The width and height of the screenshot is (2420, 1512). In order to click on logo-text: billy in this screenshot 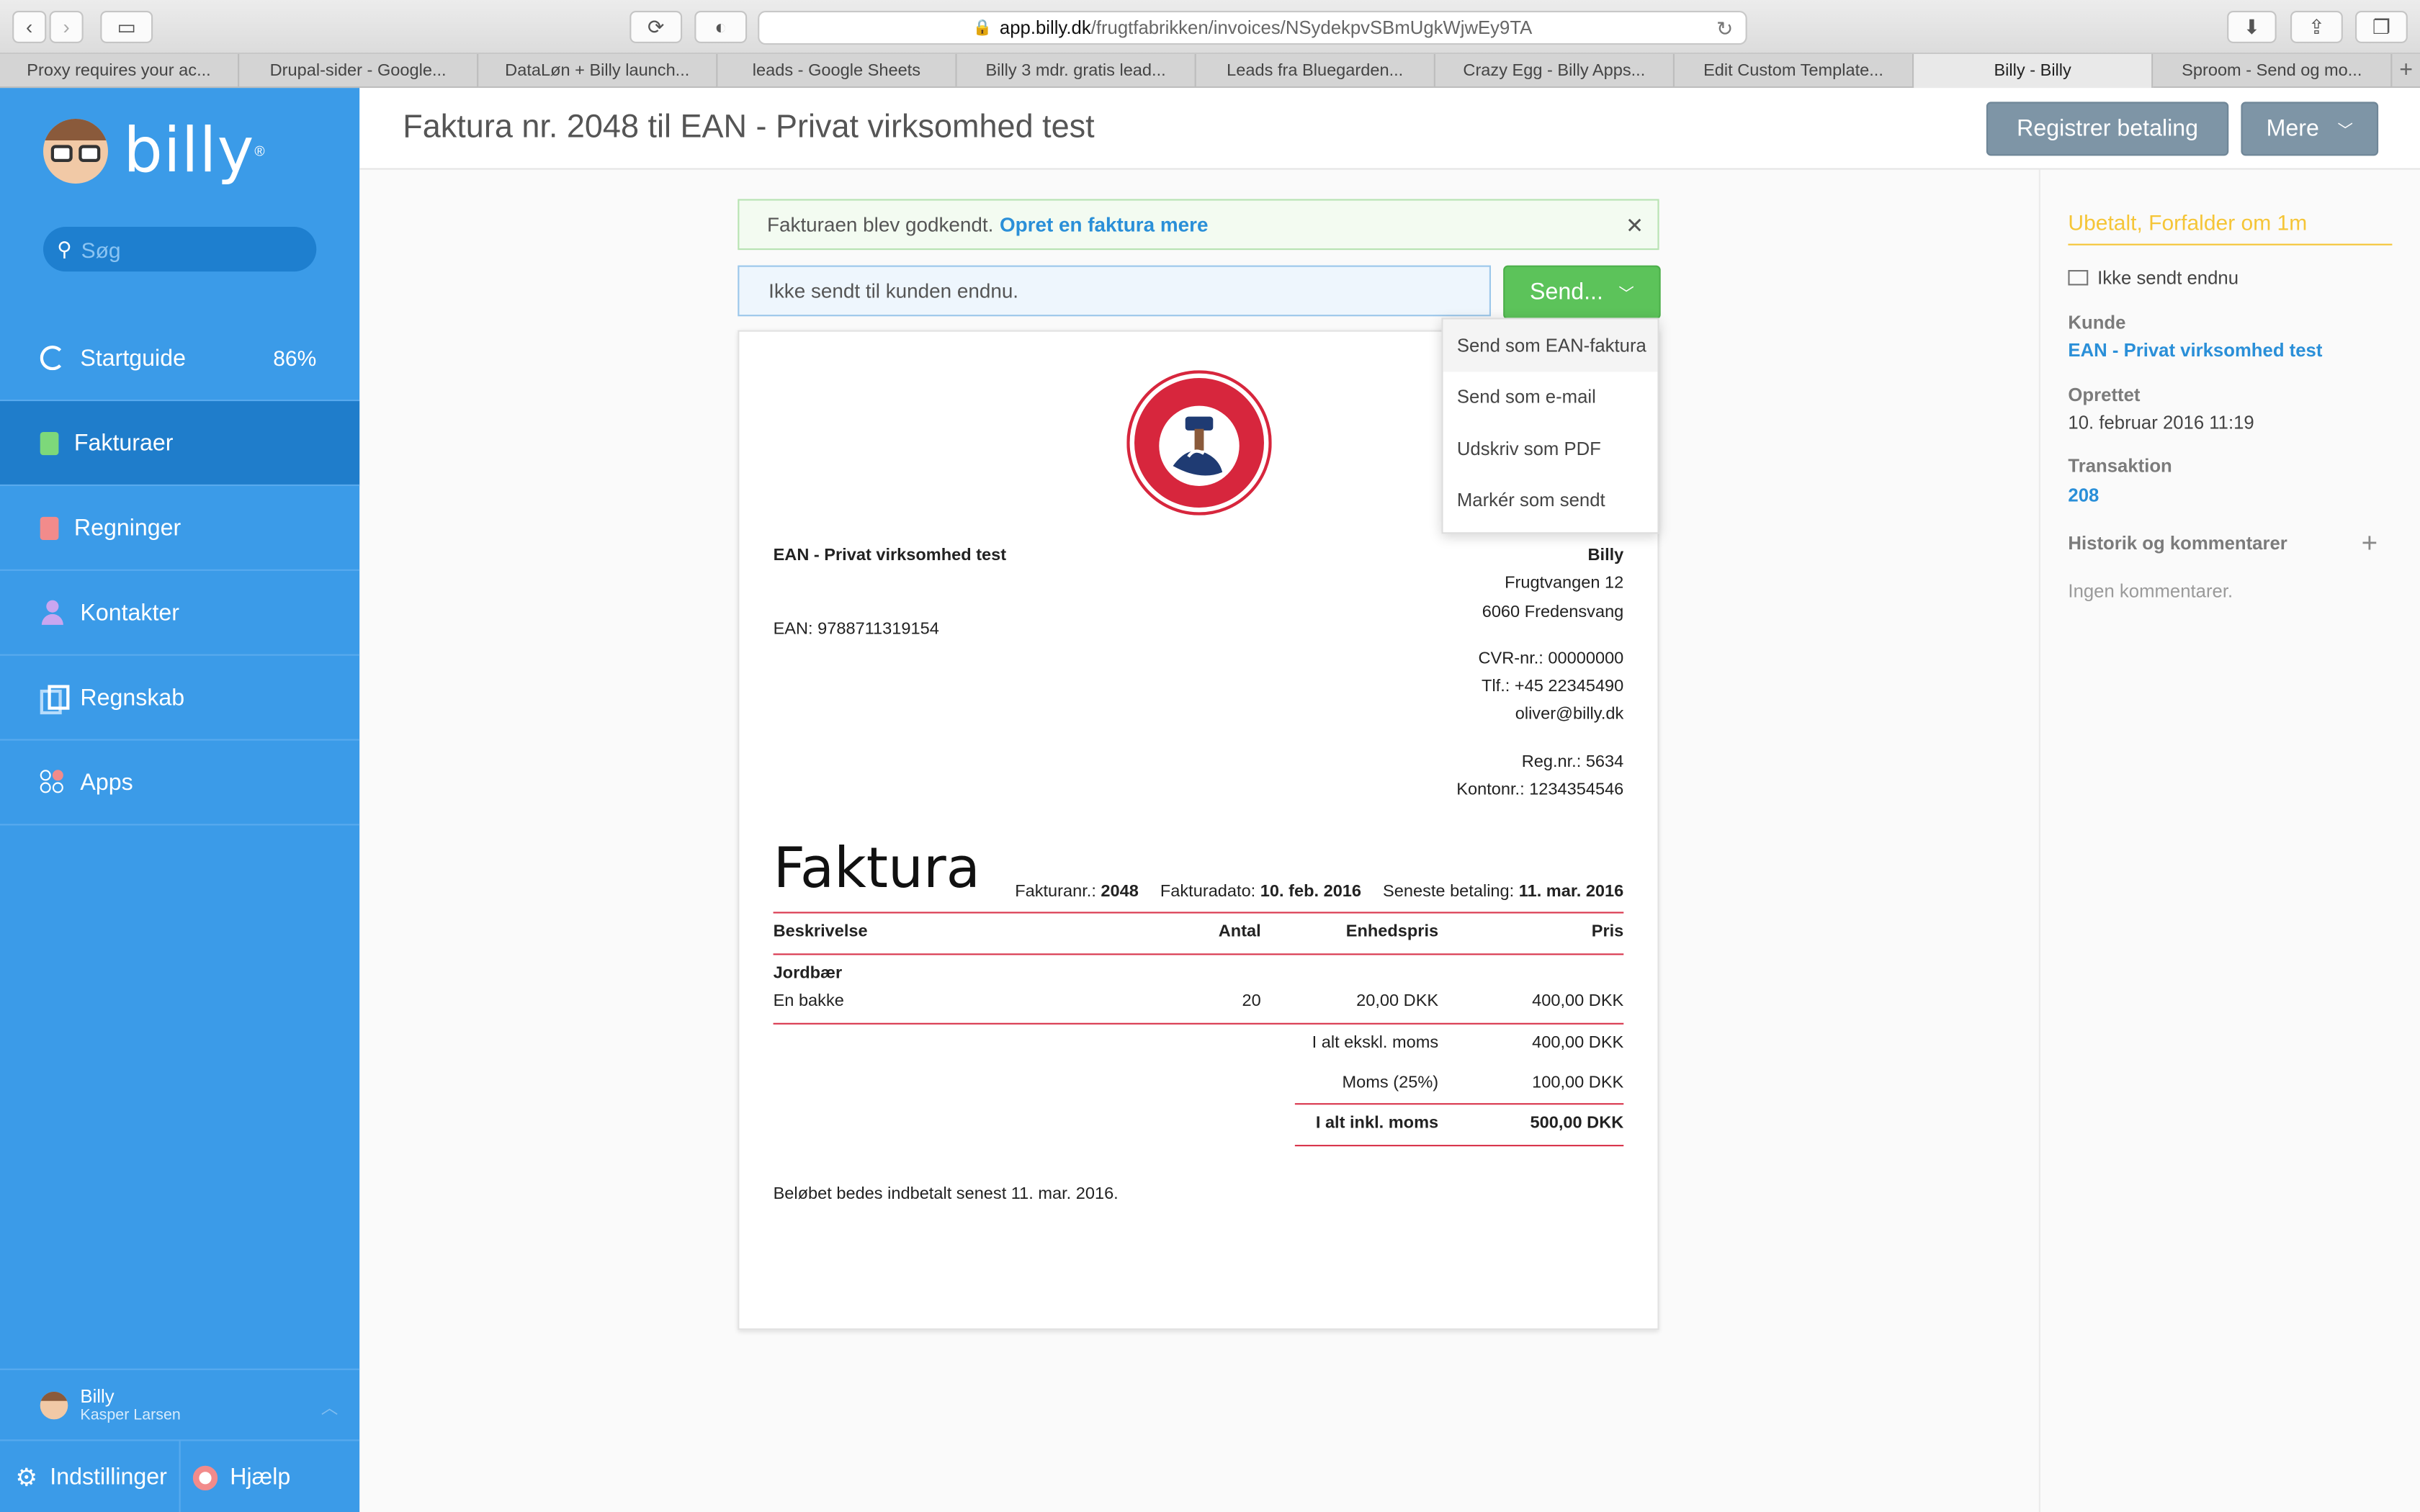, I will do `click(189, 151)`.